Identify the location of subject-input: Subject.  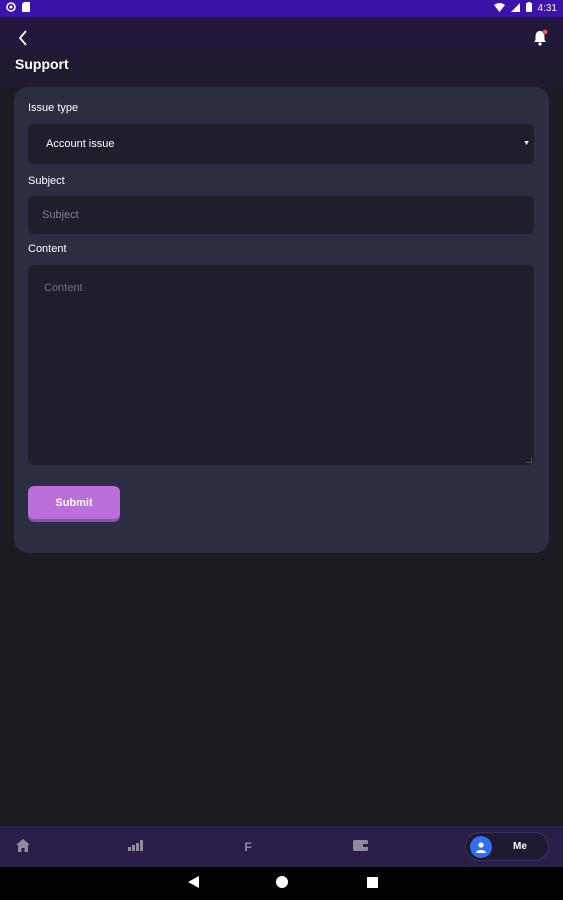
(281, 215).